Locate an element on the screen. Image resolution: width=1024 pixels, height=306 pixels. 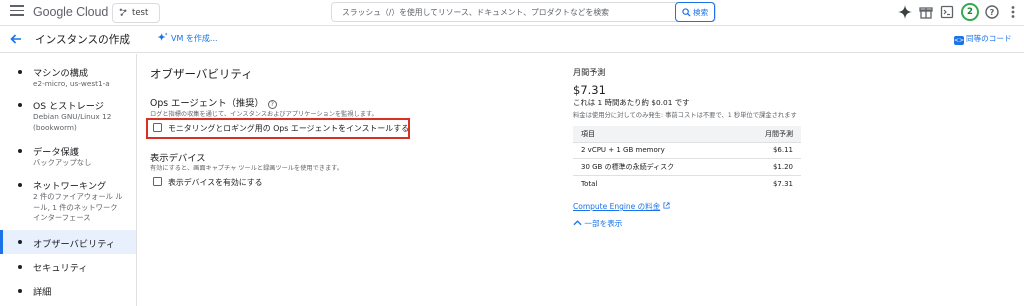
display-device-checkbox-label: 表示デバイスを有効にする is located at coordinates (215, 182).